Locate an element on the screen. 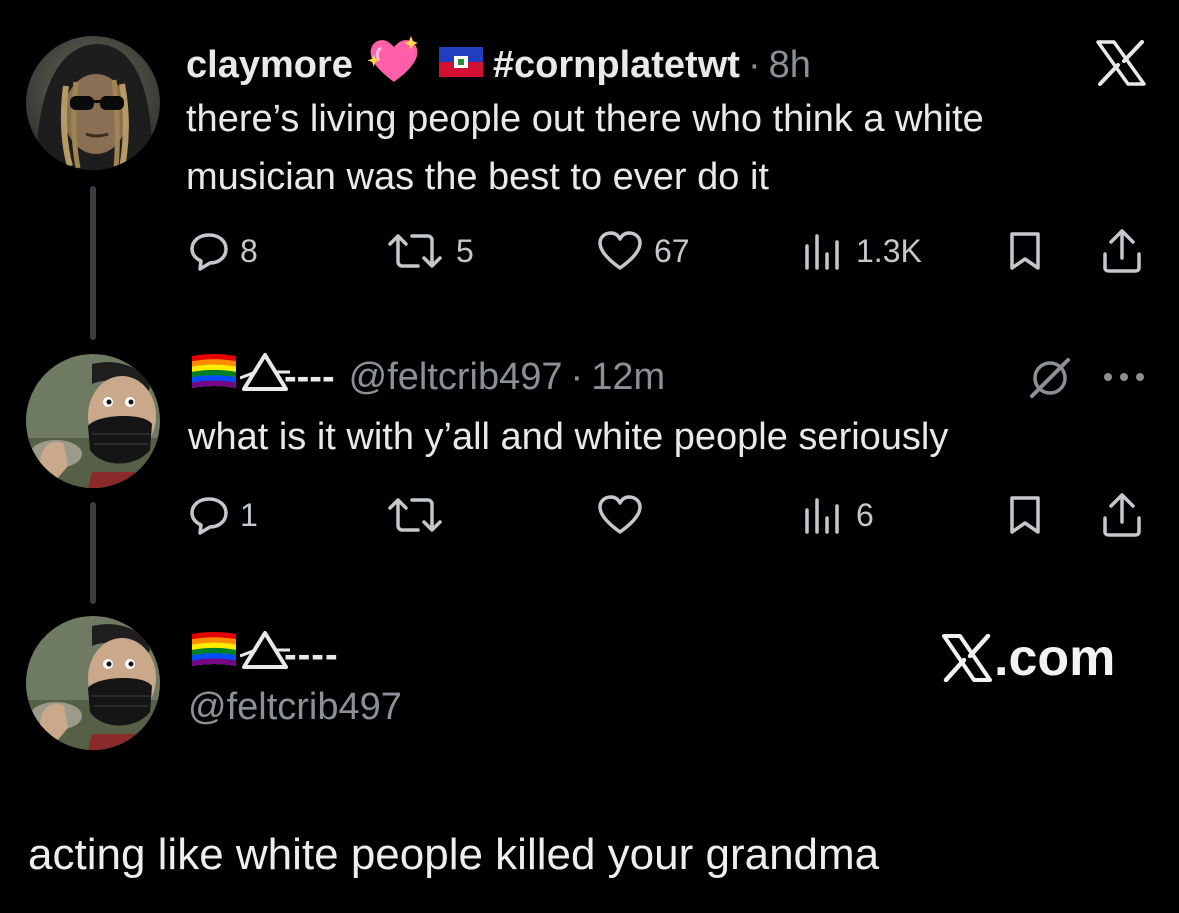 The height and width of the screenshot is (913, 1179). reply-count: 8 is located at coordinates (249, 251).